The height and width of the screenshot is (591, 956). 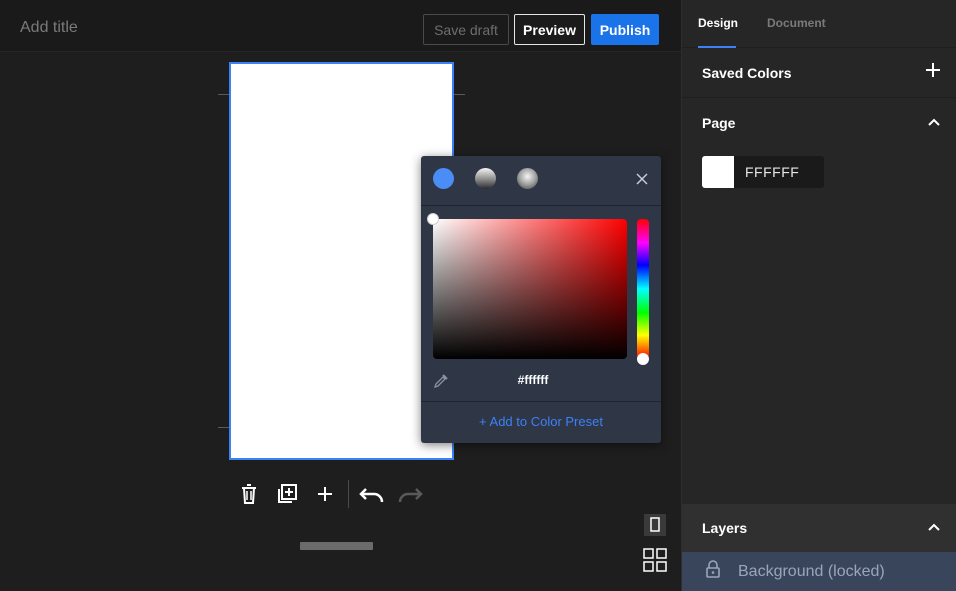 I want to click on tab-design: Design, so click(x=718, y=23).